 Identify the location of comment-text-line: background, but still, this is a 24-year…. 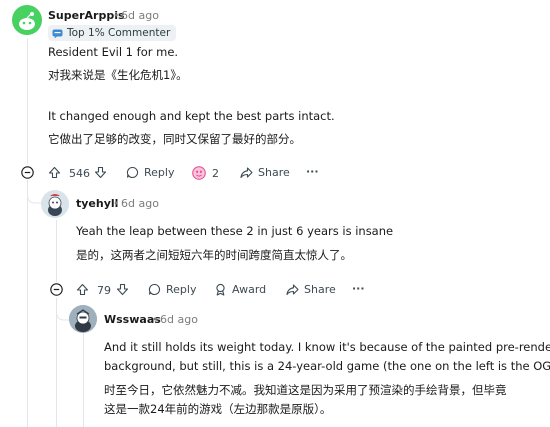
(327, 366).